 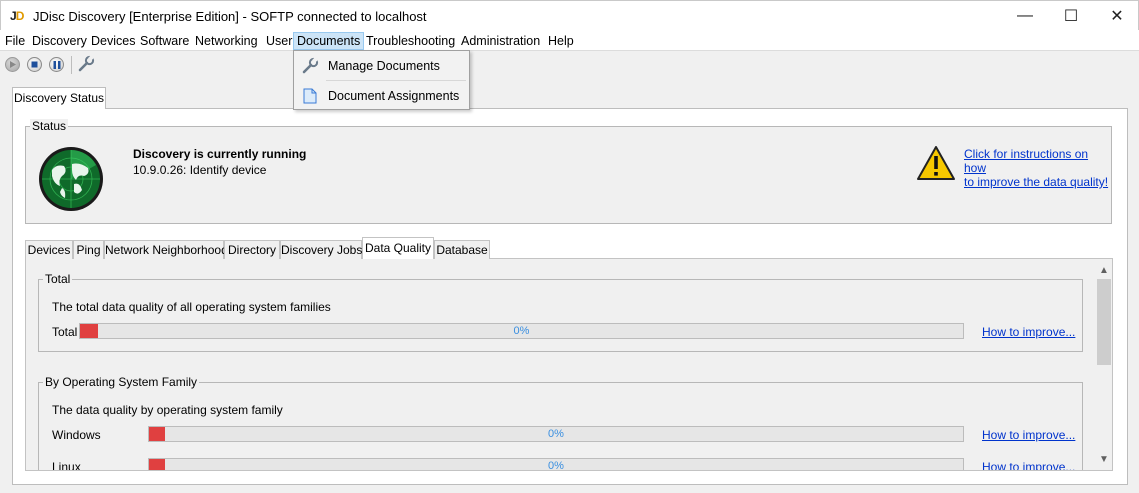 What do you see at coordinates (66, 465) in the screenshot?
I see `linux-row-label: Linux` at bounding box center [66, 465].